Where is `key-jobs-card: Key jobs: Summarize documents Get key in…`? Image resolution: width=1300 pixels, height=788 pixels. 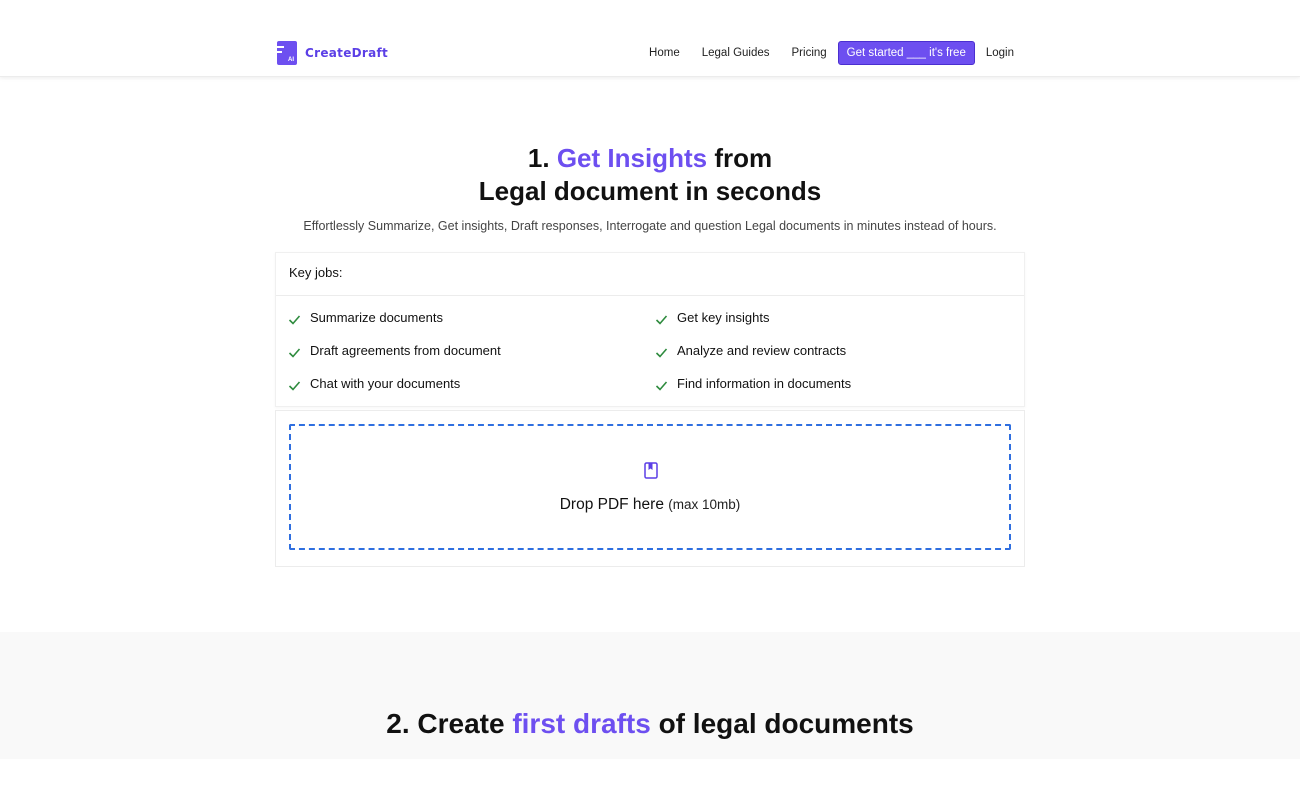
key-jobs-card: Key jobs: Summarize documents Get key in… is located at coordinates (650, 329).